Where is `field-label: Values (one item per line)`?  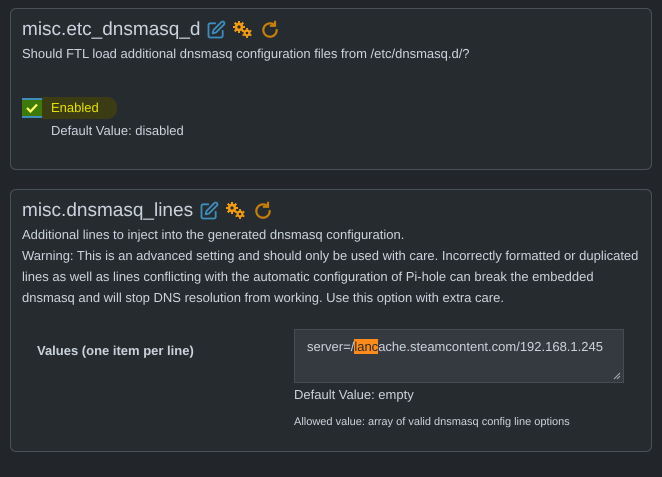 field-label: Values (one item per line) is located at coordinates (115, 350).